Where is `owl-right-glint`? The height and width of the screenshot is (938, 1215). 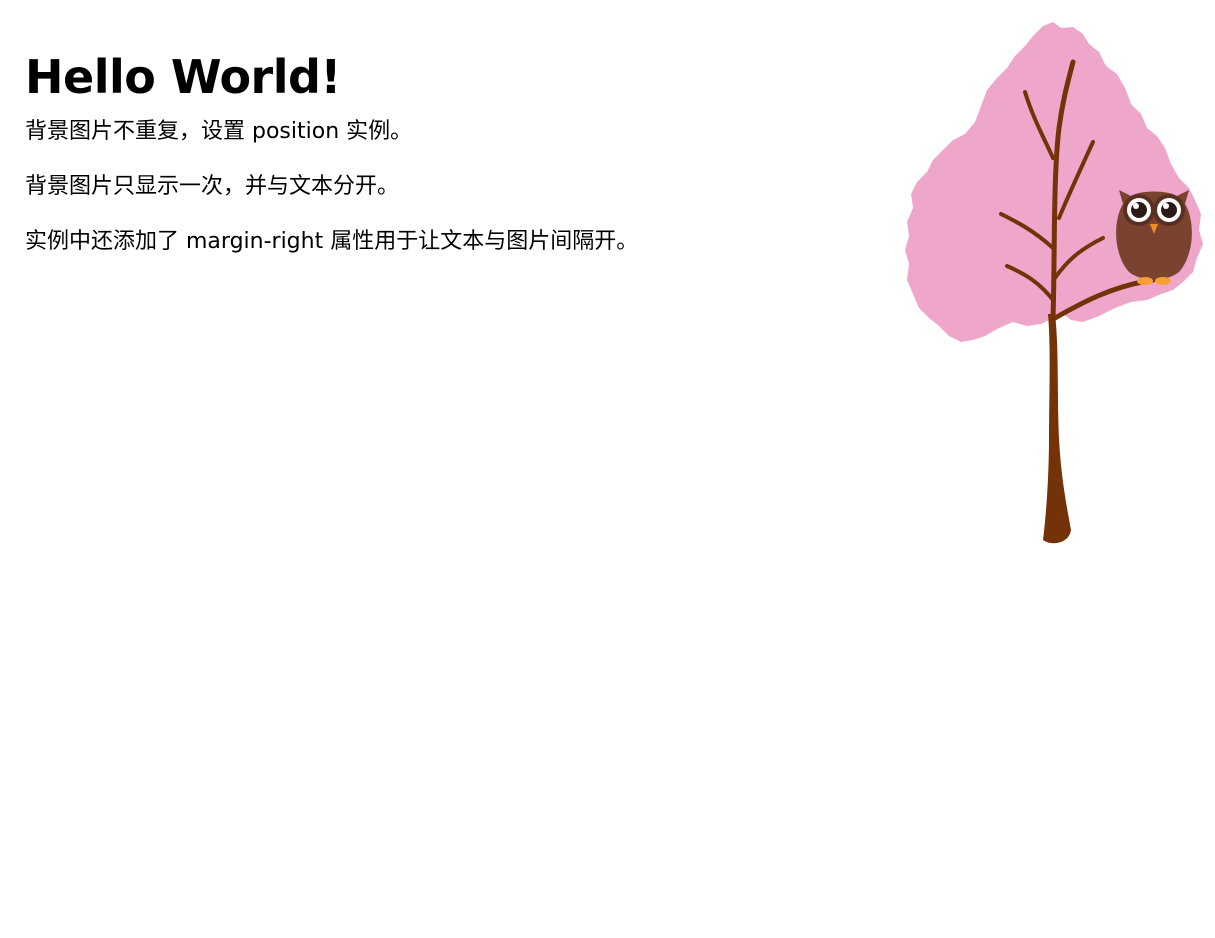
owl-right-glint is located at coordinates (1166, 206).